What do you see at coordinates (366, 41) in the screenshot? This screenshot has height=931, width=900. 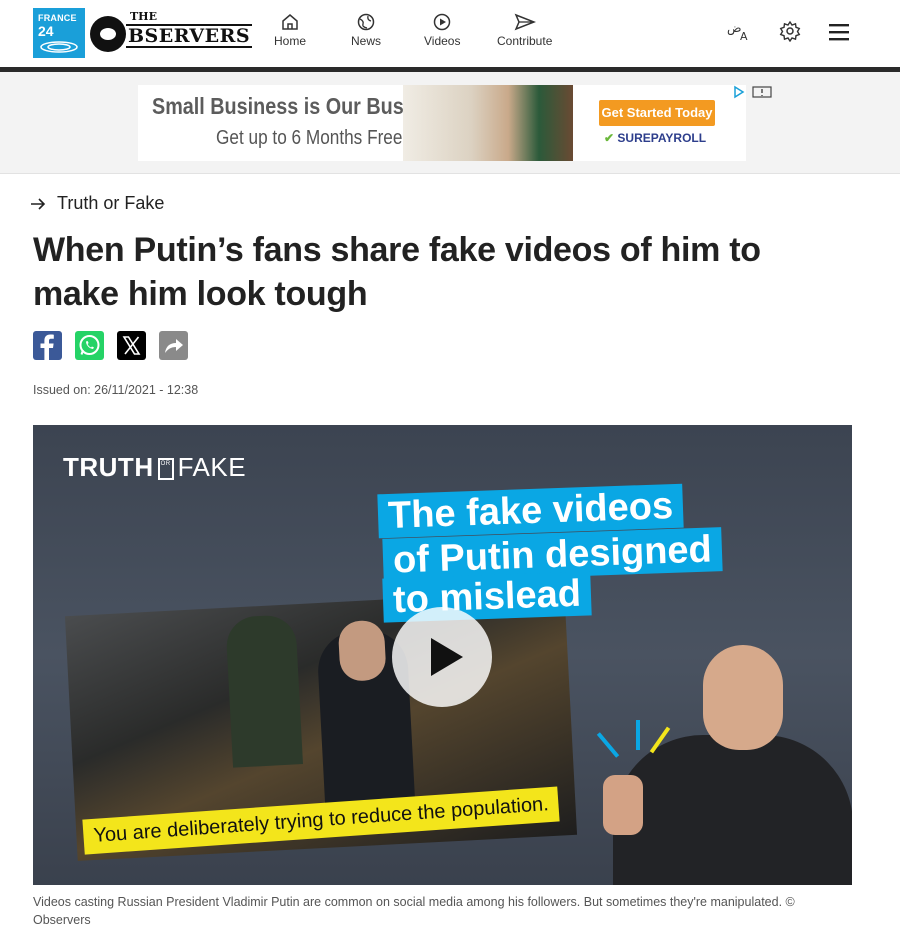 I see `nav-news-label: News` at bounding box center [366, 41].